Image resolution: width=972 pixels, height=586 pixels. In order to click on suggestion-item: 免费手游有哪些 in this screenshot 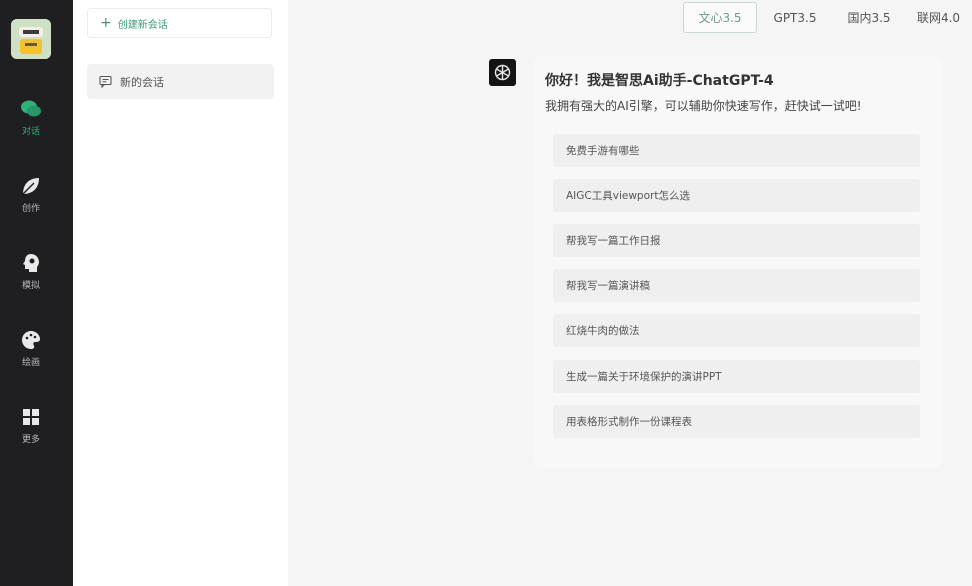, I will do `click(736, 150)`.